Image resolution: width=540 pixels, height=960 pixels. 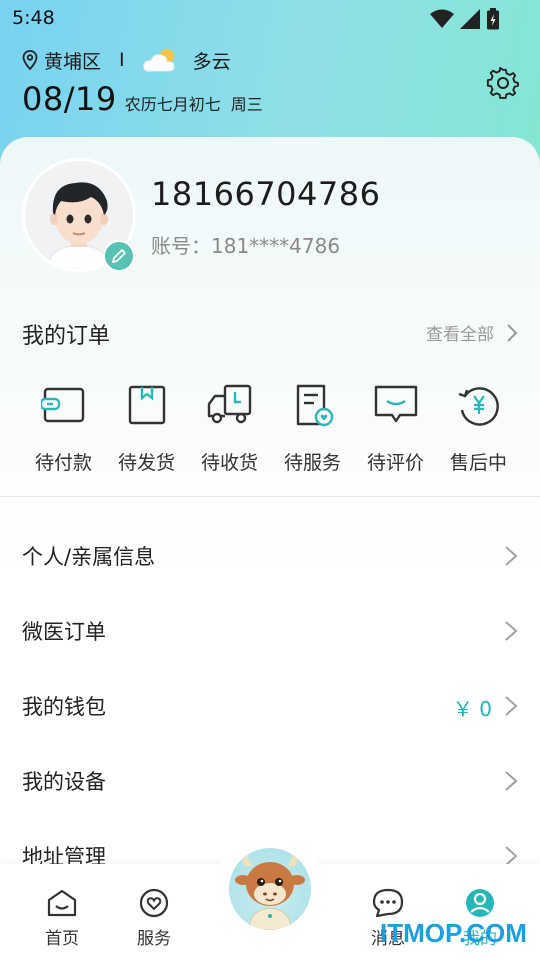 What do you see at coordinates (478, 428) in the screenshot?
I see `order-after-sale: 售后中` at bounding box center [478, 428].